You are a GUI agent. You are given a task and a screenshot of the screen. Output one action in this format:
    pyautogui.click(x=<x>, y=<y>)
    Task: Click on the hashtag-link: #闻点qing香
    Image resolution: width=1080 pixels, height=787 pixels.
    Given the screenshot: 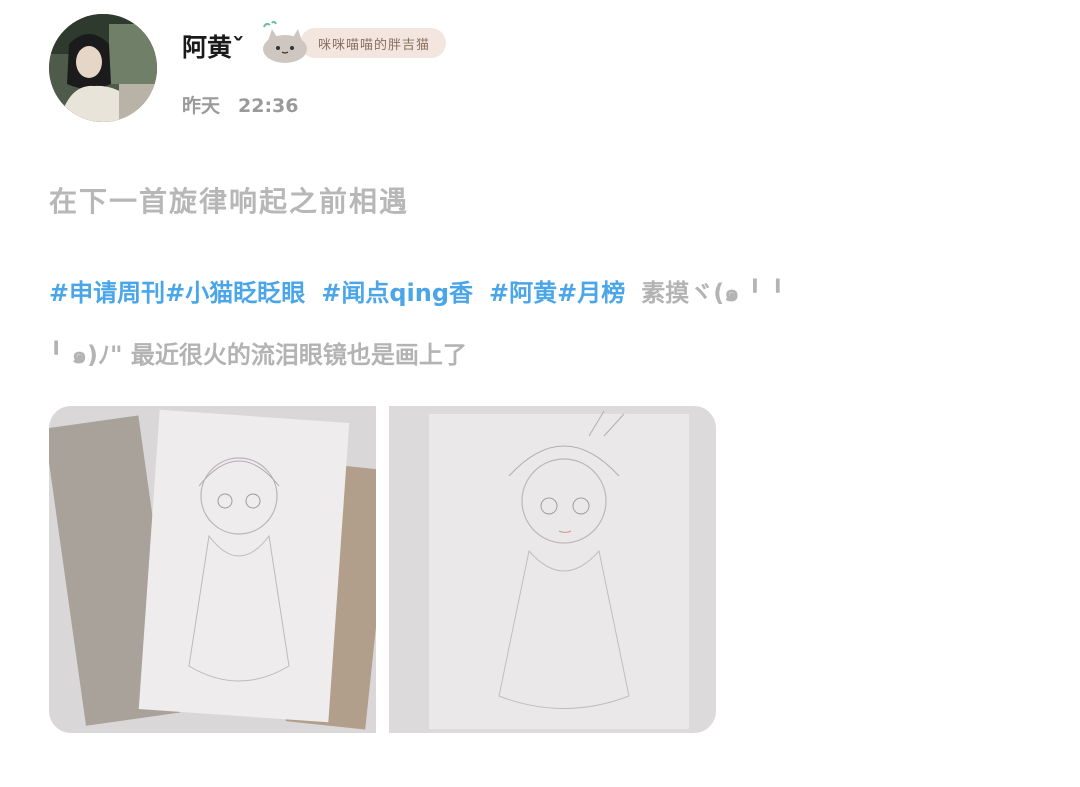 What is the action you would take?
    pyautogui.click(x=397, y=293)
    